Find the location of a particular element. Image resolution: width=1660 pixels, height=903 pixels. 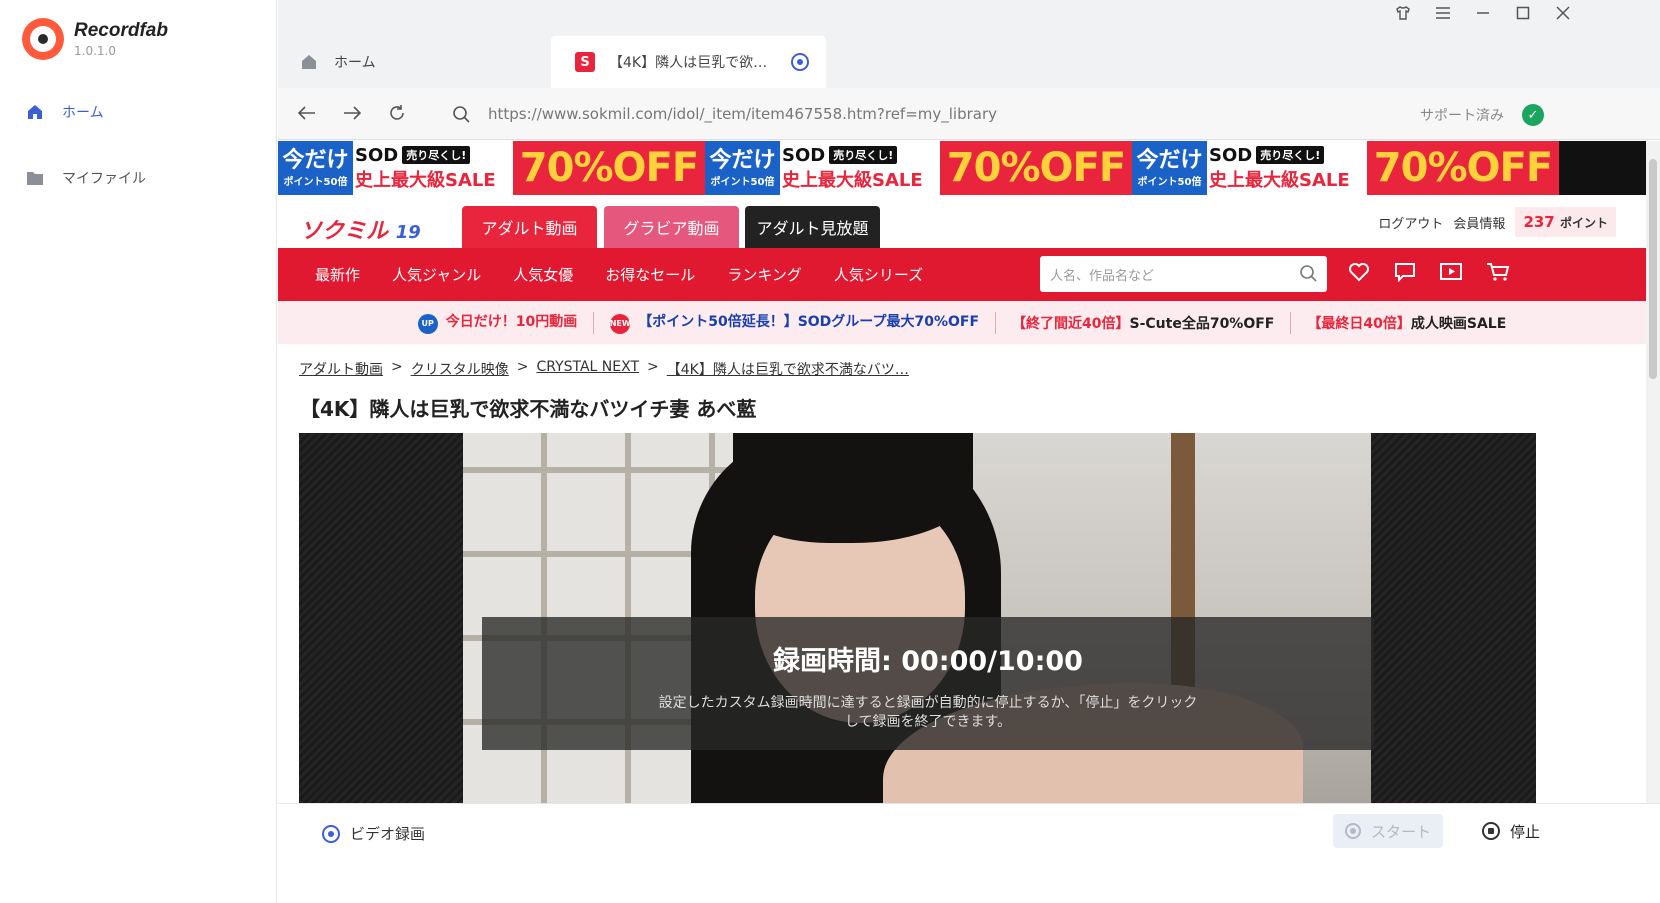

close-icon is located at coordinates (1563, 13).